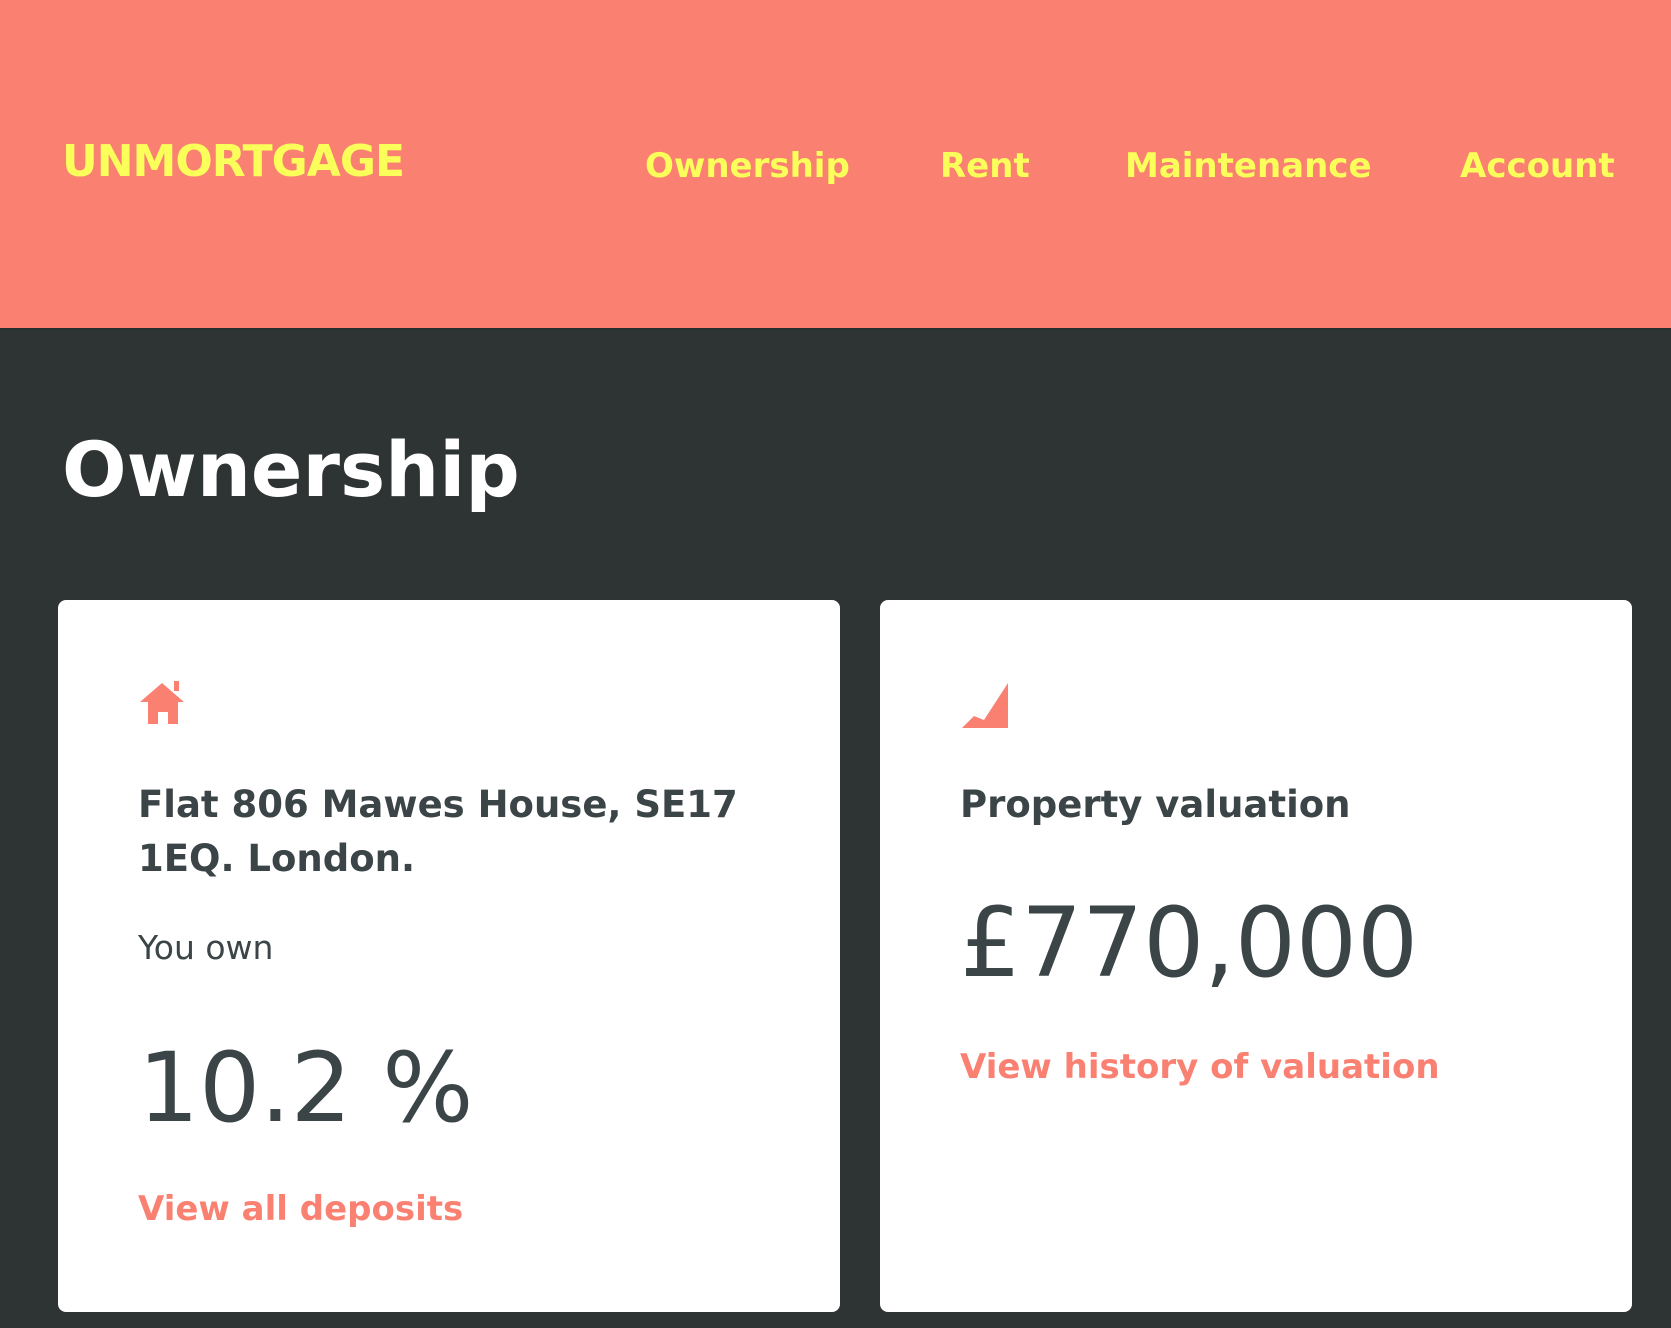 The height and width of the screenshot is (1328, 1671). Describe the element at coordinates (1537, 166) in the screenshot. I see `nav-account: Account` at that location.